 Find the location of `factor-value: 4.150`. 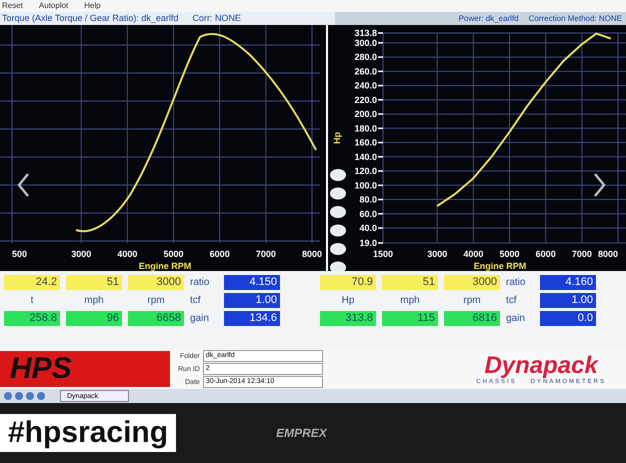

factor-value: 4.150 is located at coordinates (252, 282).